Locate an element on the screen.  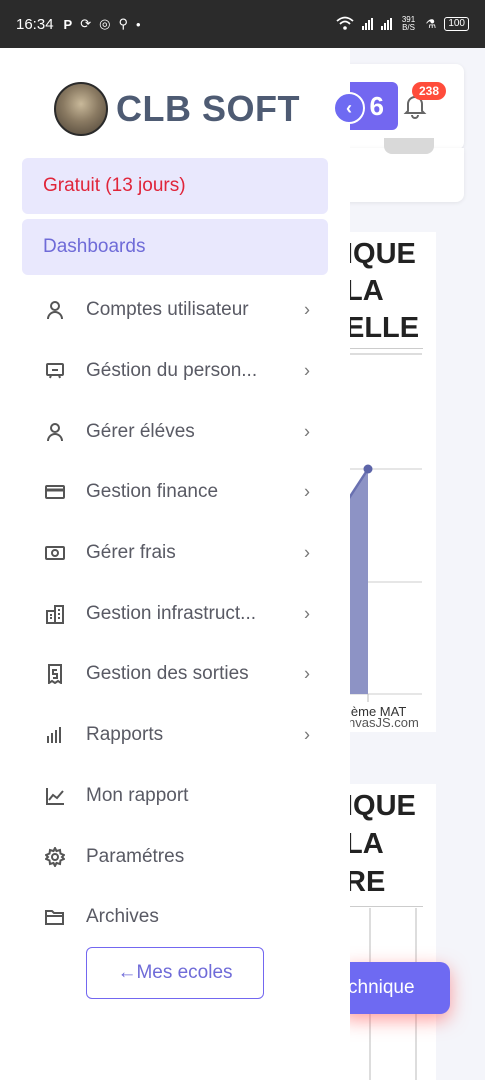
sidebar-item-mon-rapport: Mon rapport is located at coordinates (175, 796).